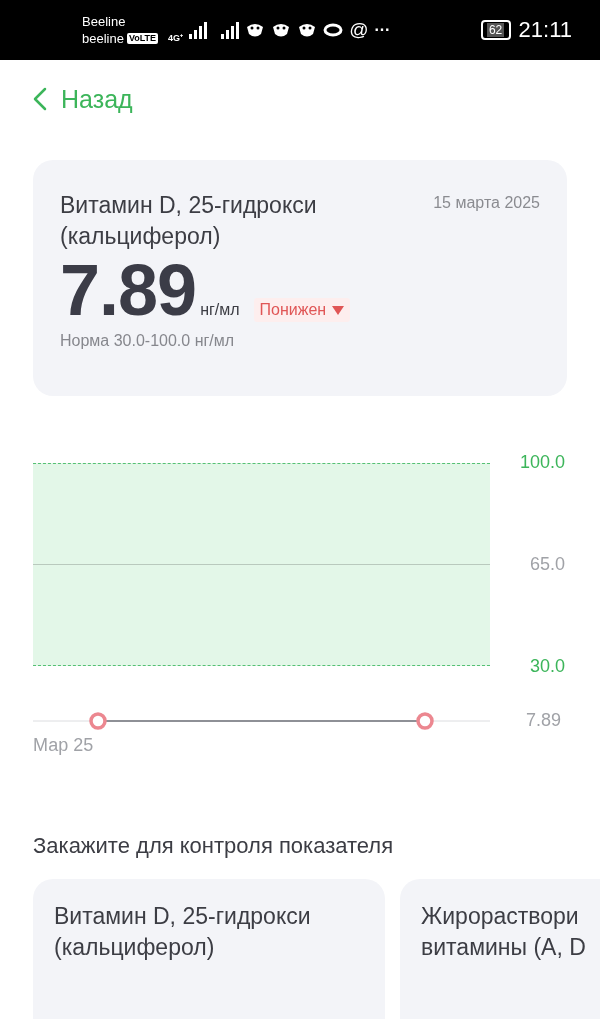 This screenshot has height=1022, width=600. Describe the element at coordinates (142, 38) in the screenshot. I see `volte-badge: VoLTE` at that location.